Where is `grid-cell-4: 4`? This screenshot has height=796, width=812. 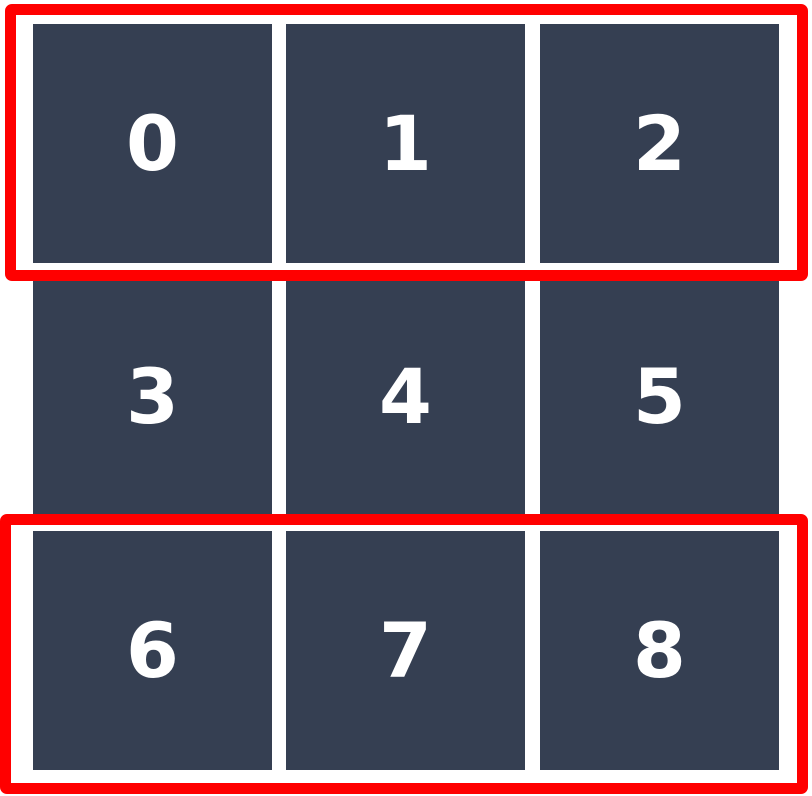
grid-cell-4: 4 is located at coordinates (405, 396).